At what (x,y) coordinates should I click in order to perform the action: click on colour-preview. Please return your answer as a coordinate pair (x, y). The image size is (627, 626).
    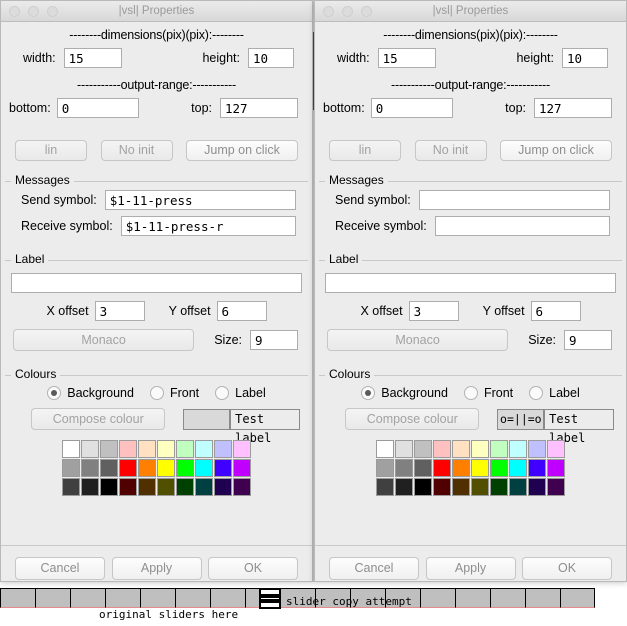
    Looking at the image, I should click on (207, 419).